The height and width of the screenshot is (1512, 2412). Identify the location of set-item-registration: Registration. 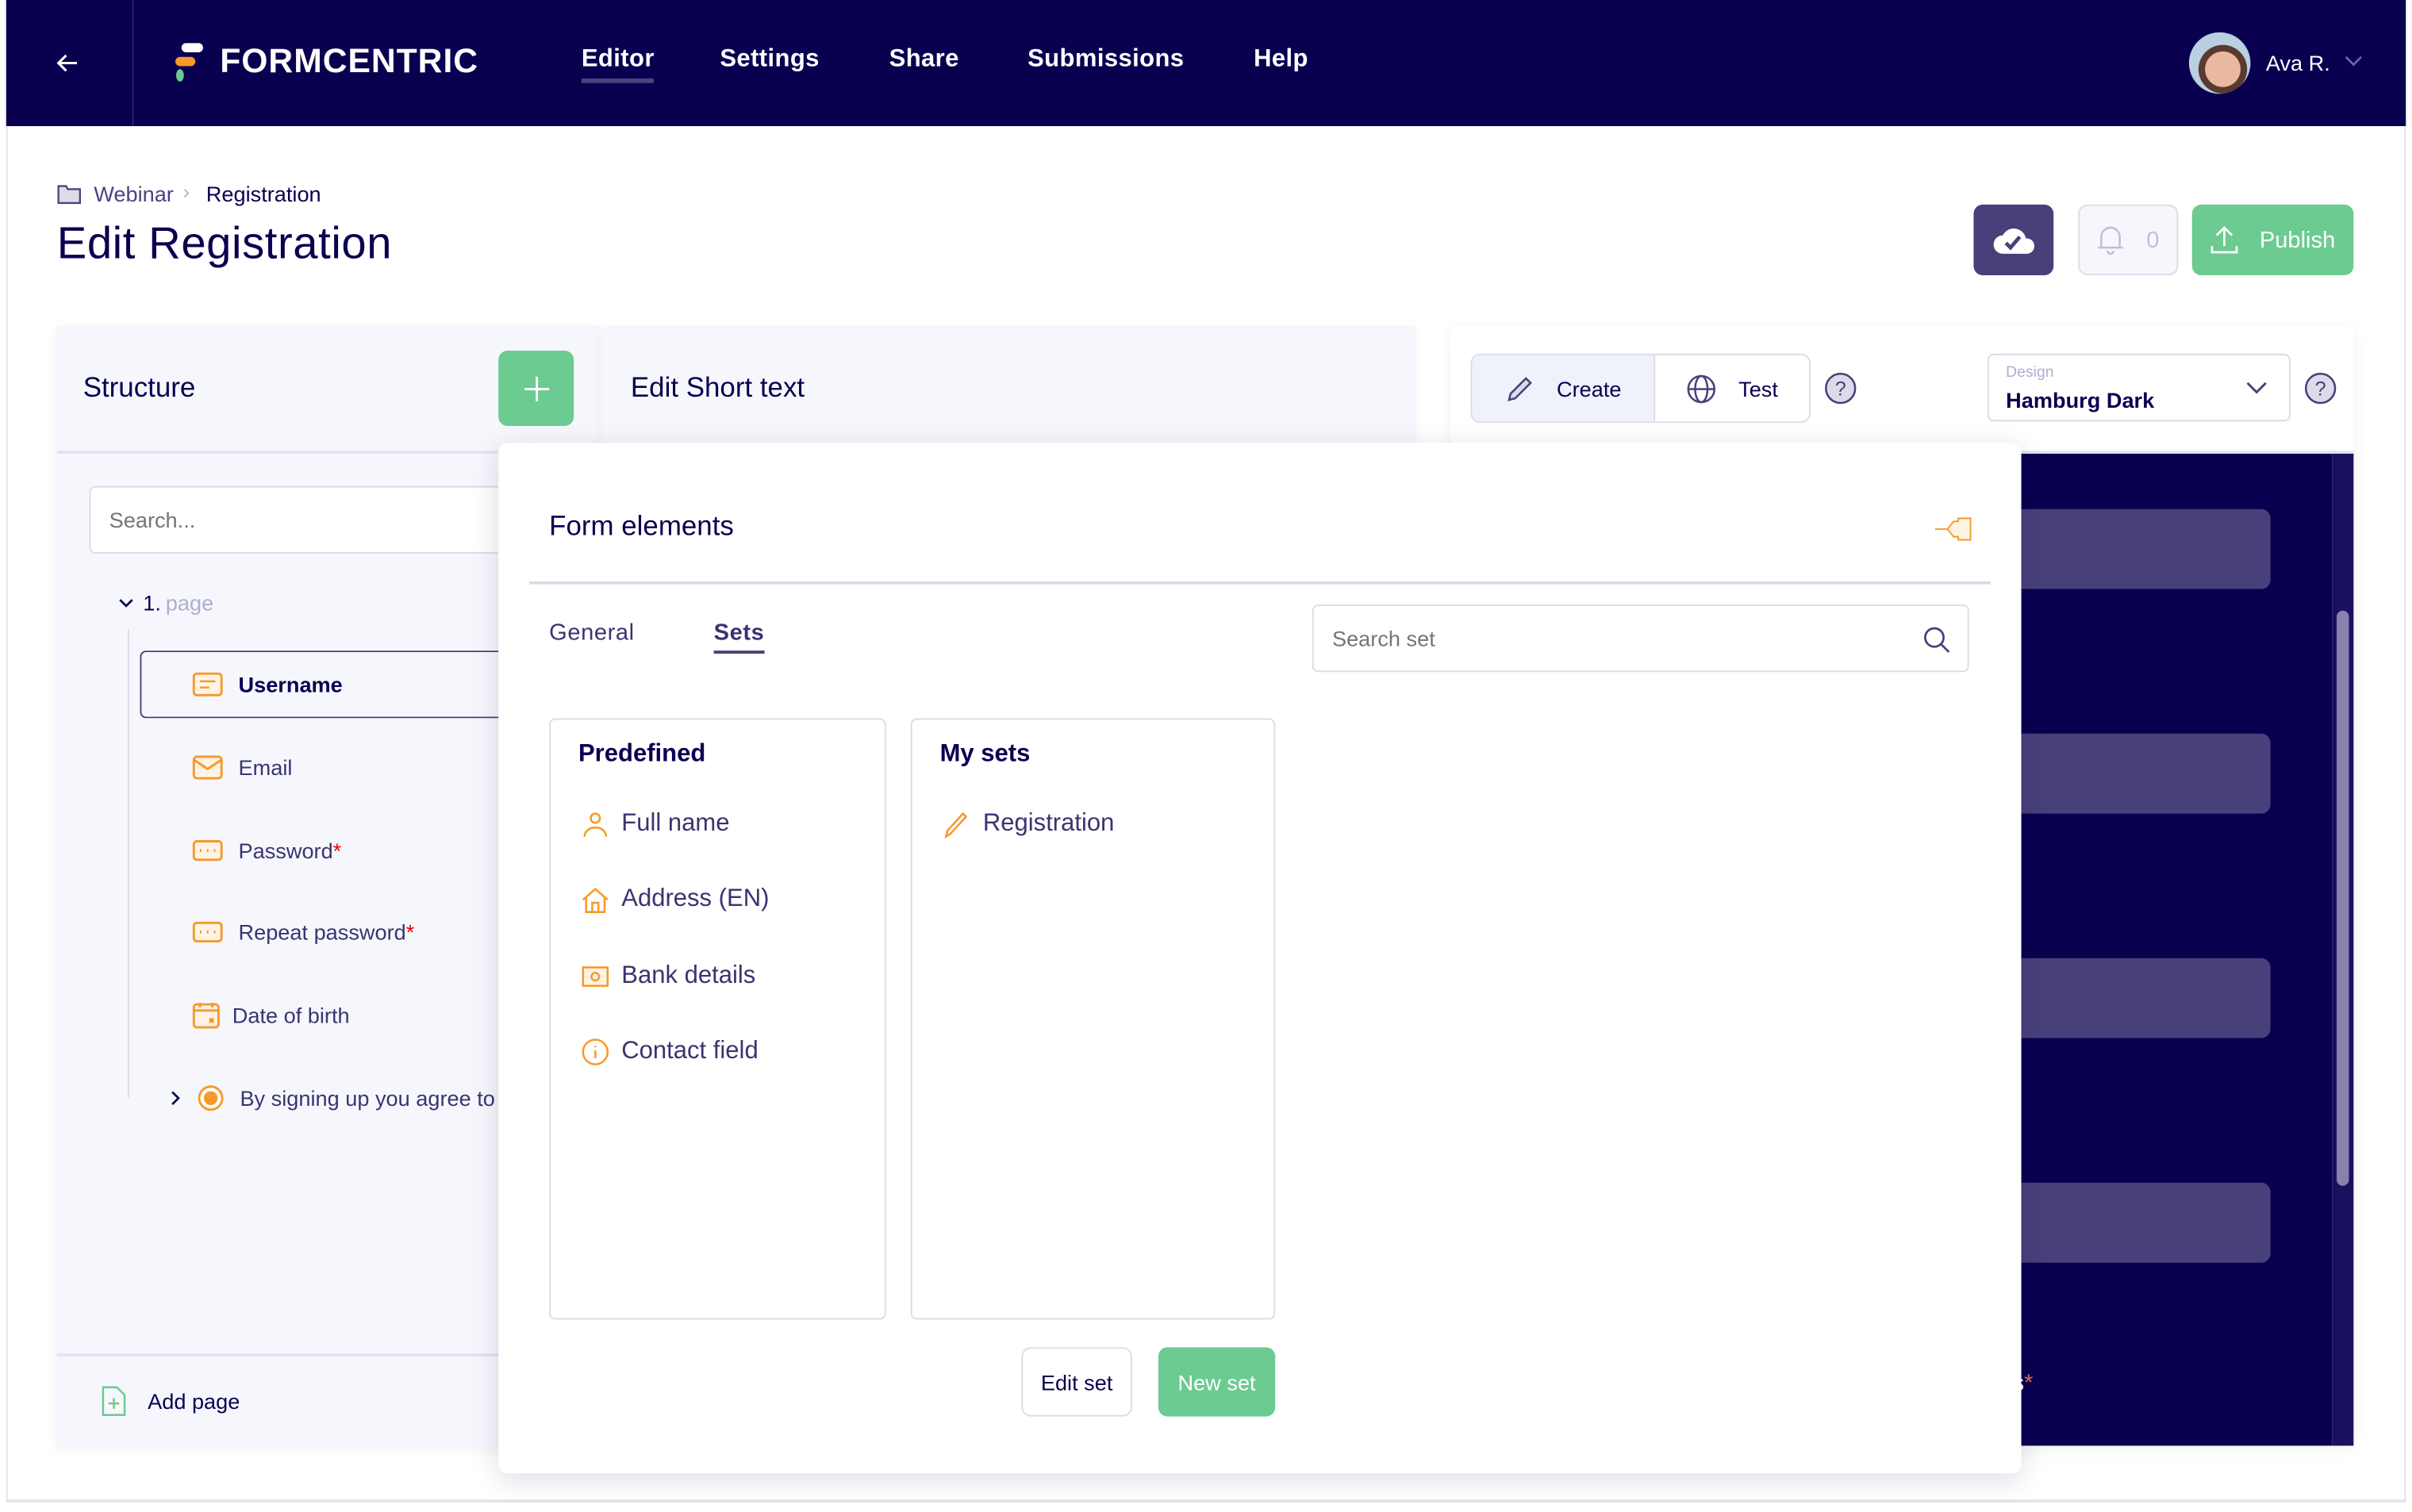
(1028, 825).